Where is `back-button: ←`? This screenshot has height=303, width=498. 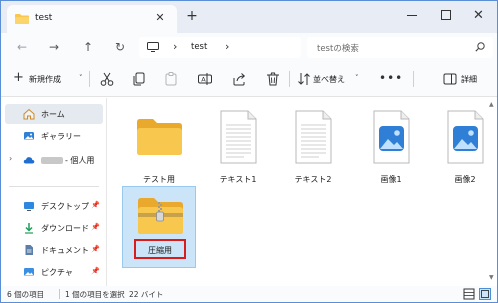
back-button: ← is located at coordinates (22, 47).